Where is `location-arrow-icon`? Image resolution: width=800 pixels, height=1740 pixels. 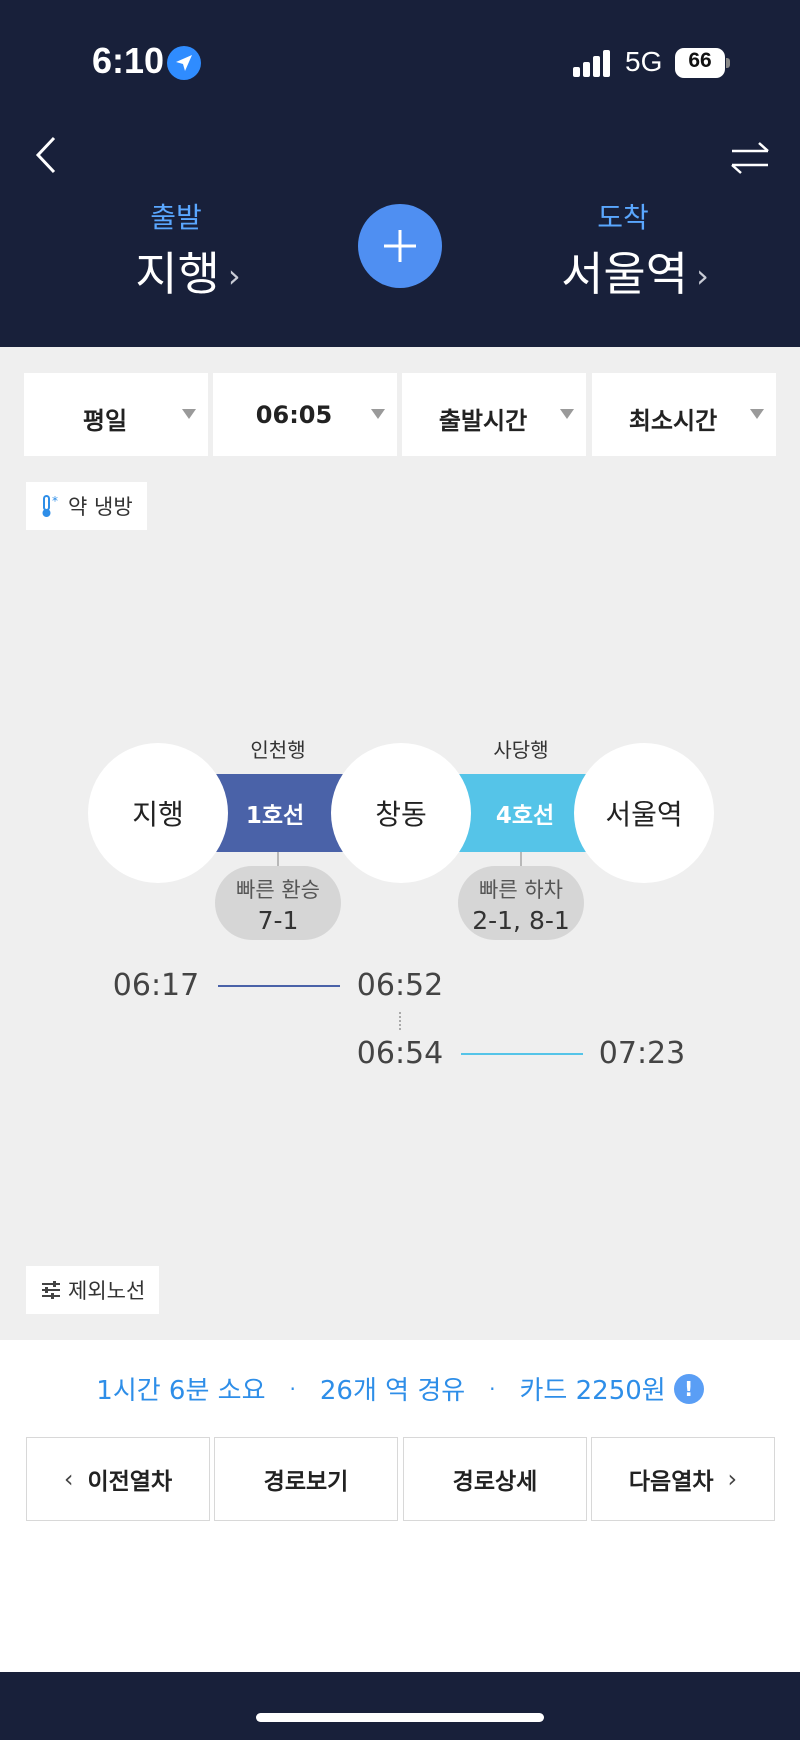 location-arrow-icon is located at coordinates (184, 63).